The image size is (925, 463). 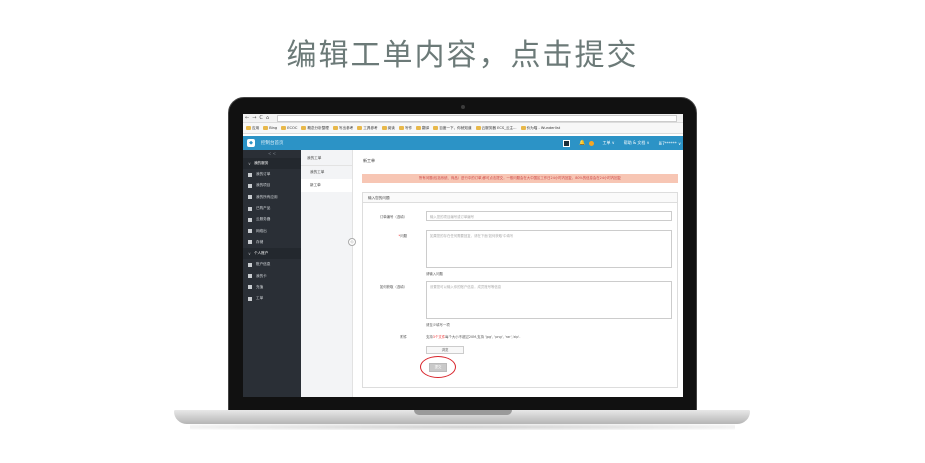 I want to click on upload-button: 浏览, so click(x=445, y=350).